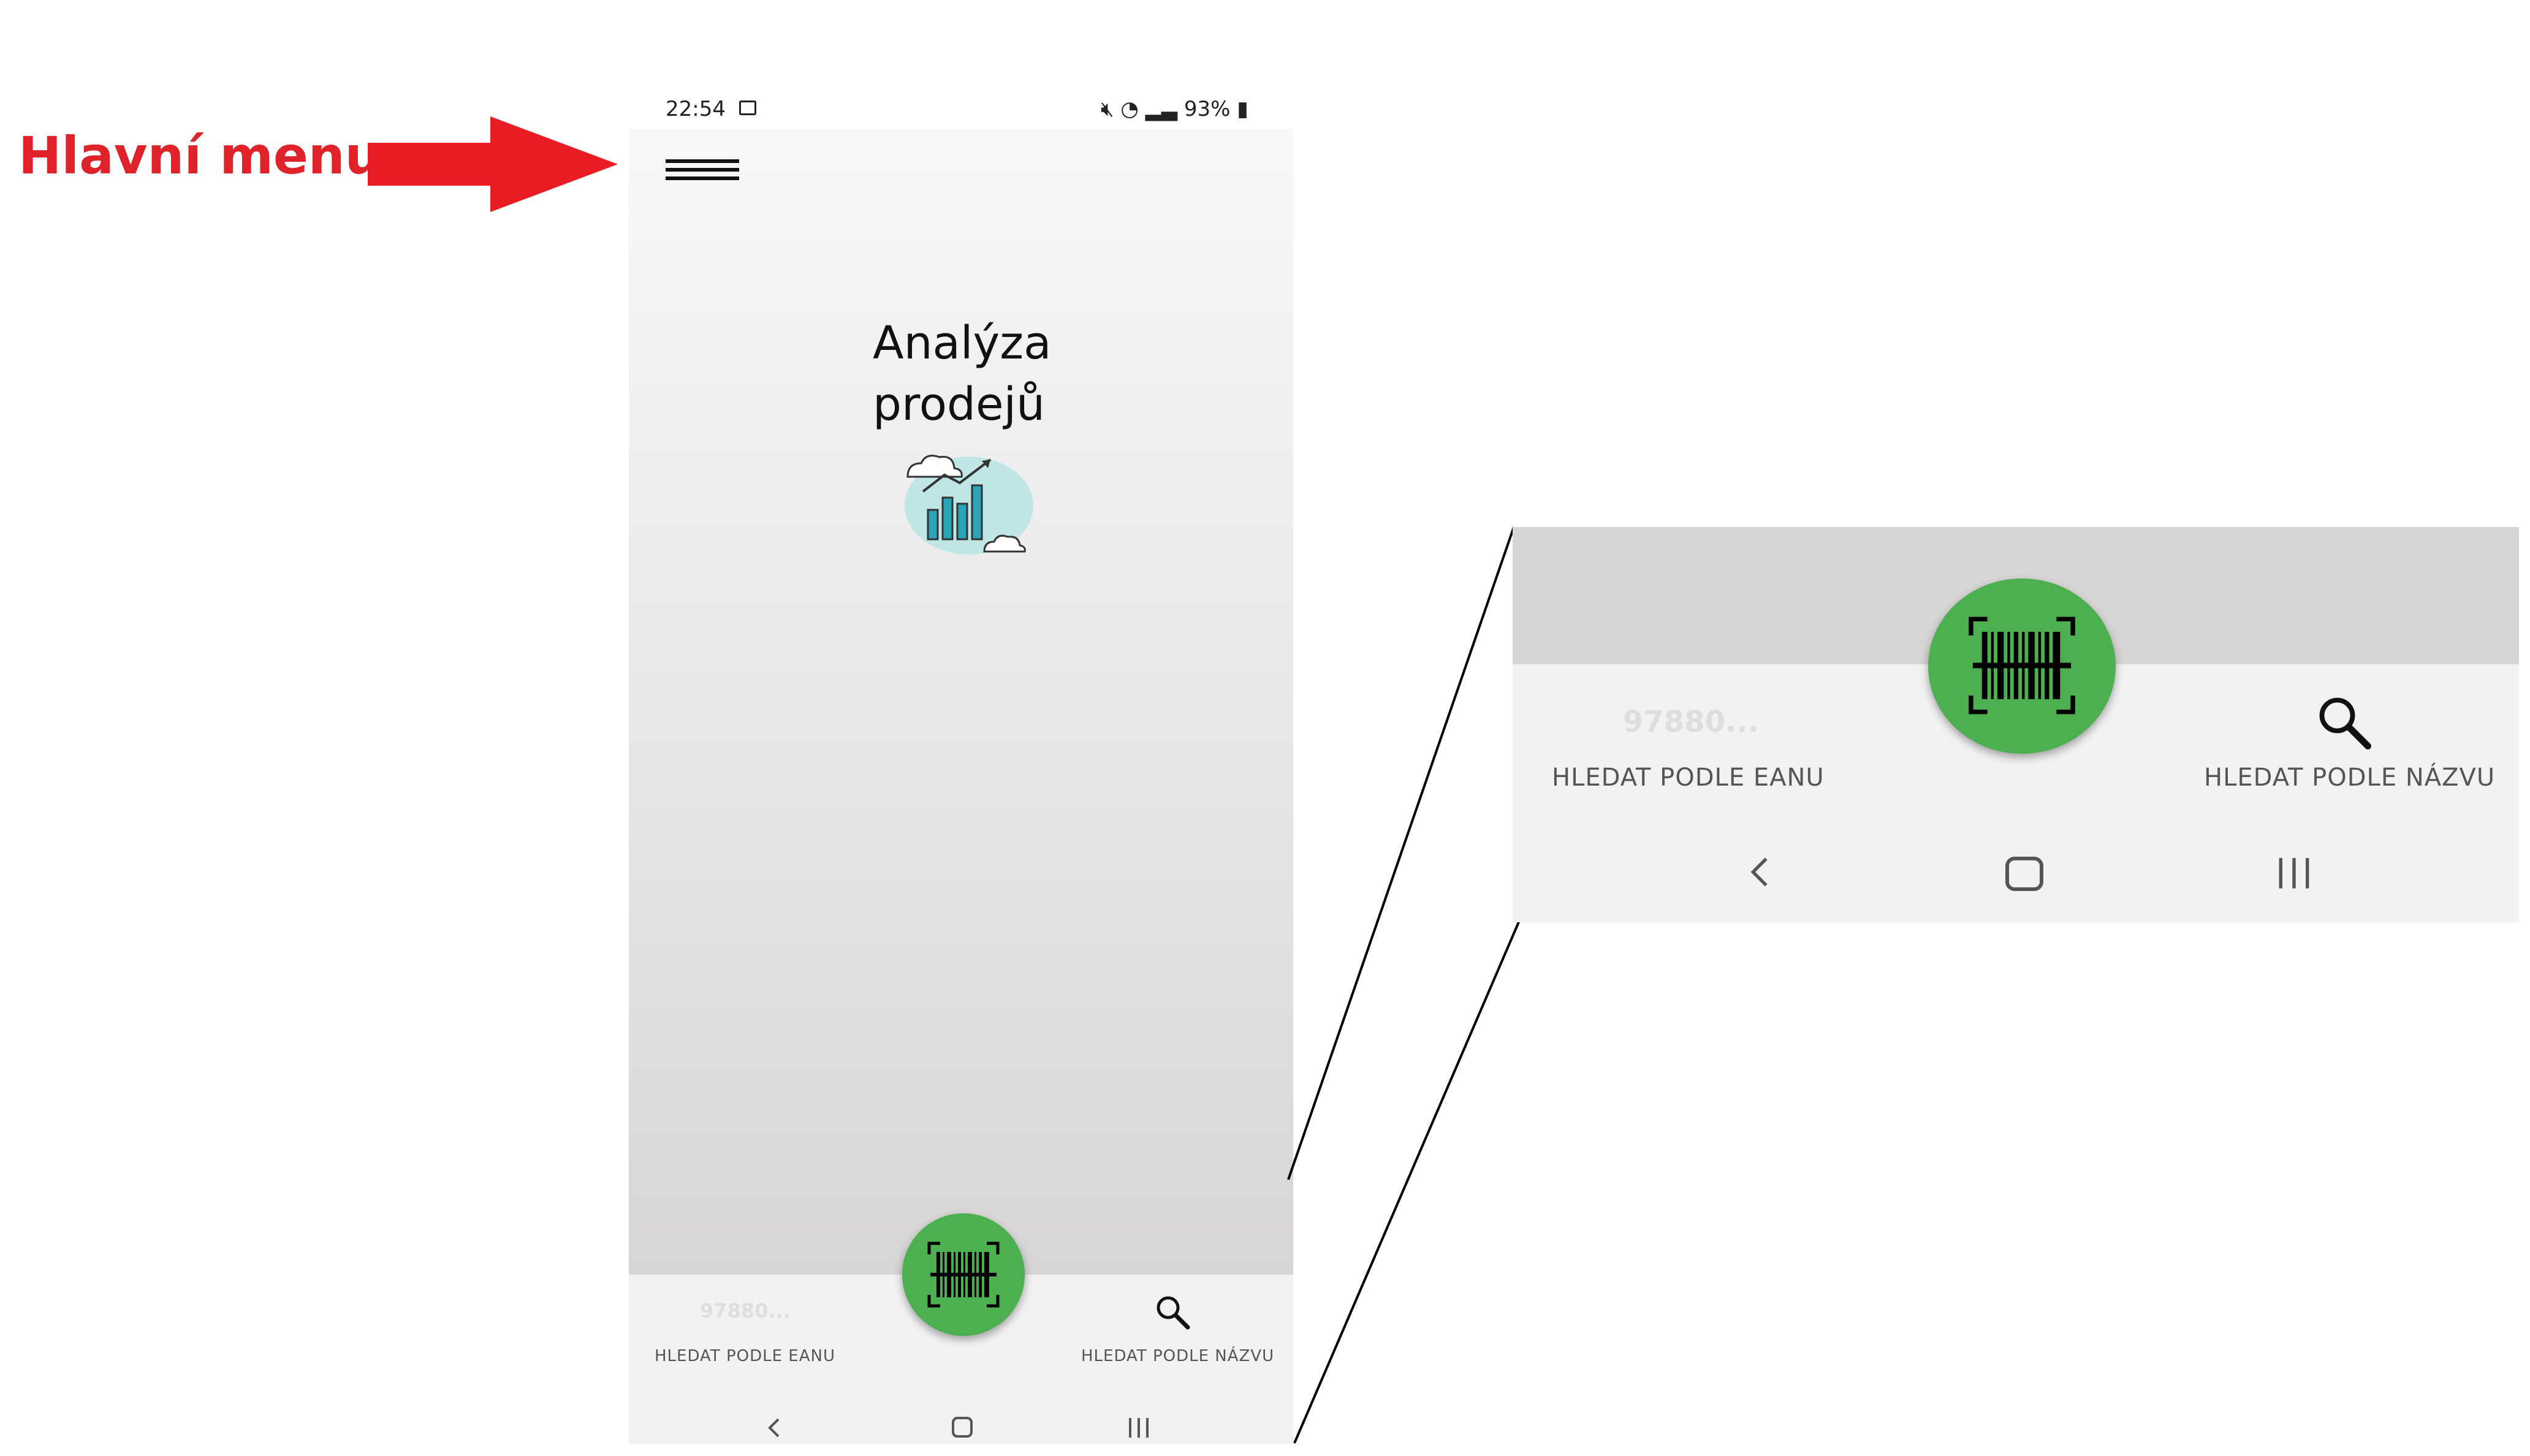  What do you see at coordinates (1129, 109) in the screenshot?
I see `wifi-icon: ◔` at bounding box center [1129, 109].